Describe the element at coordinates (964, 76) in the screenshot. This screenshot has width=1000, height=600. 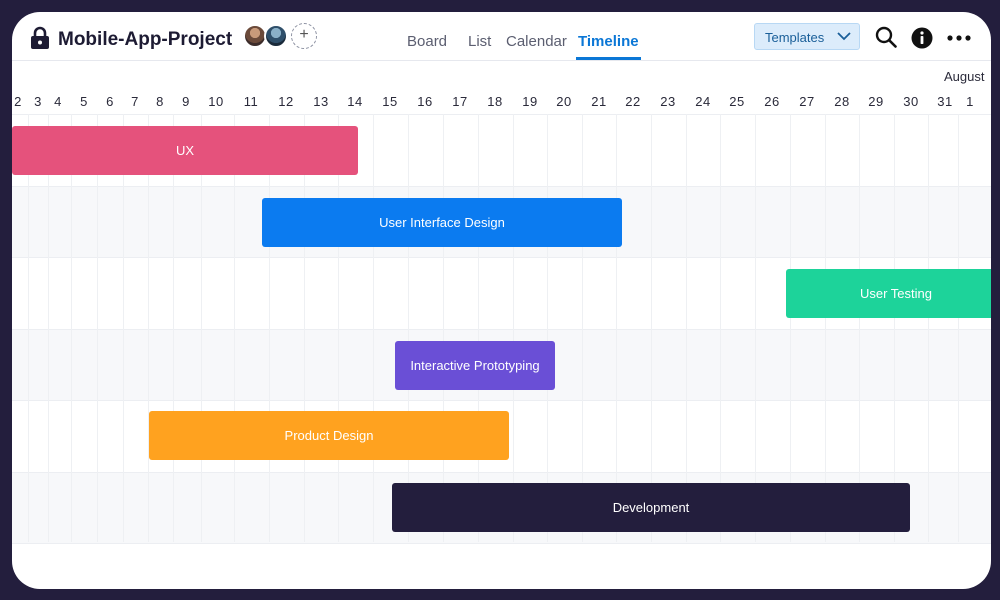
I see `month-label: August` at that location.